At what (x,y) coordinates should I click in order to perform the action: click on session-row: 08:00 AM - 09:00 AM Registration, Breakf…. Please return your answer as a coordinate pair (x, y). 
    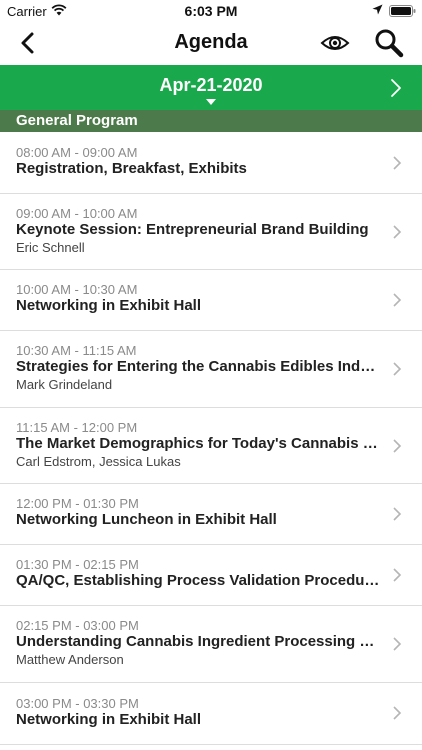
    Looking at the image, I should click on (211, 163).